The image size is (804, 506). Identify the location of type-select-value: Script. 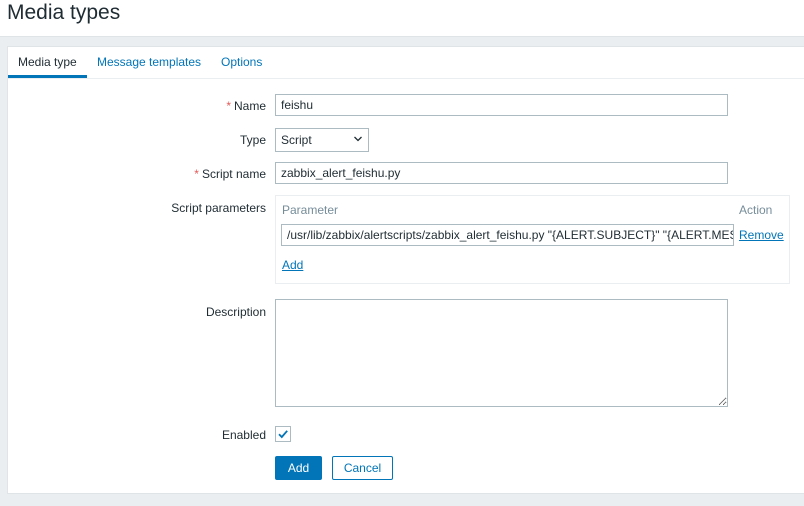
(296, 140).